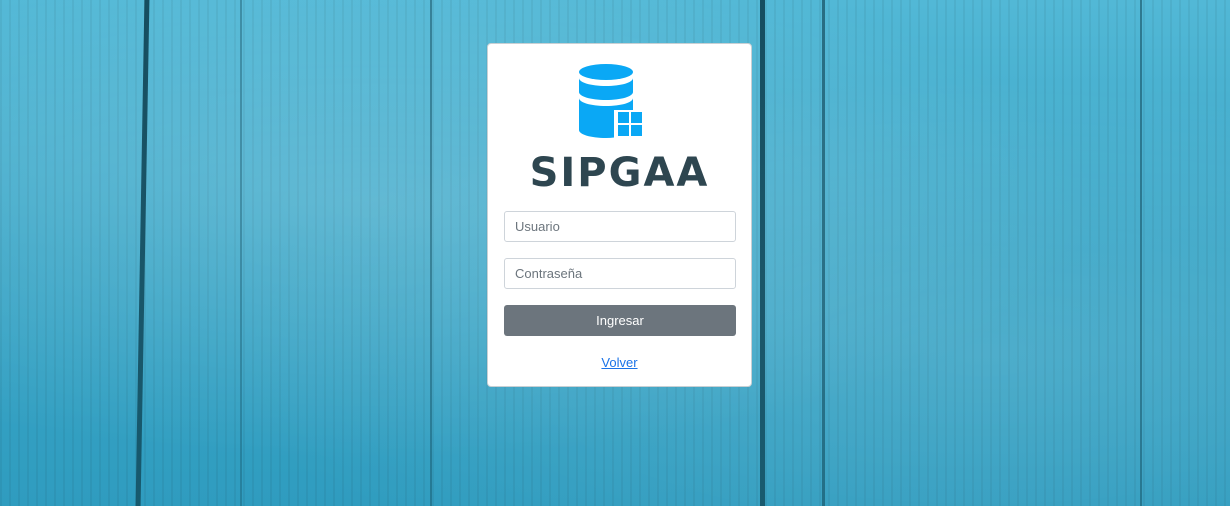 Image resolution: width=1230 pixels, height=506 pixels. Describe the element at coordinates (620, 320) in the screenshot. I see `login-button: Ingresar` at that location.